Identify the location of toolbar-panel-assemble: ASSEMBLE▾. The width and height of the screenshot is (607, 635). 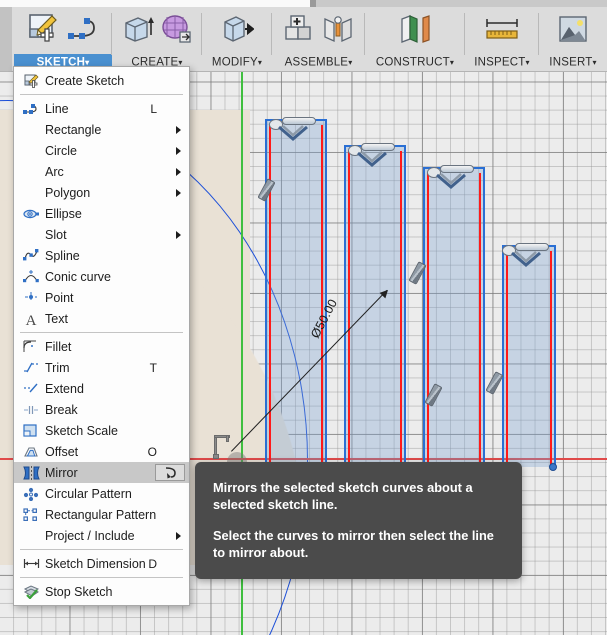
(318, 39).